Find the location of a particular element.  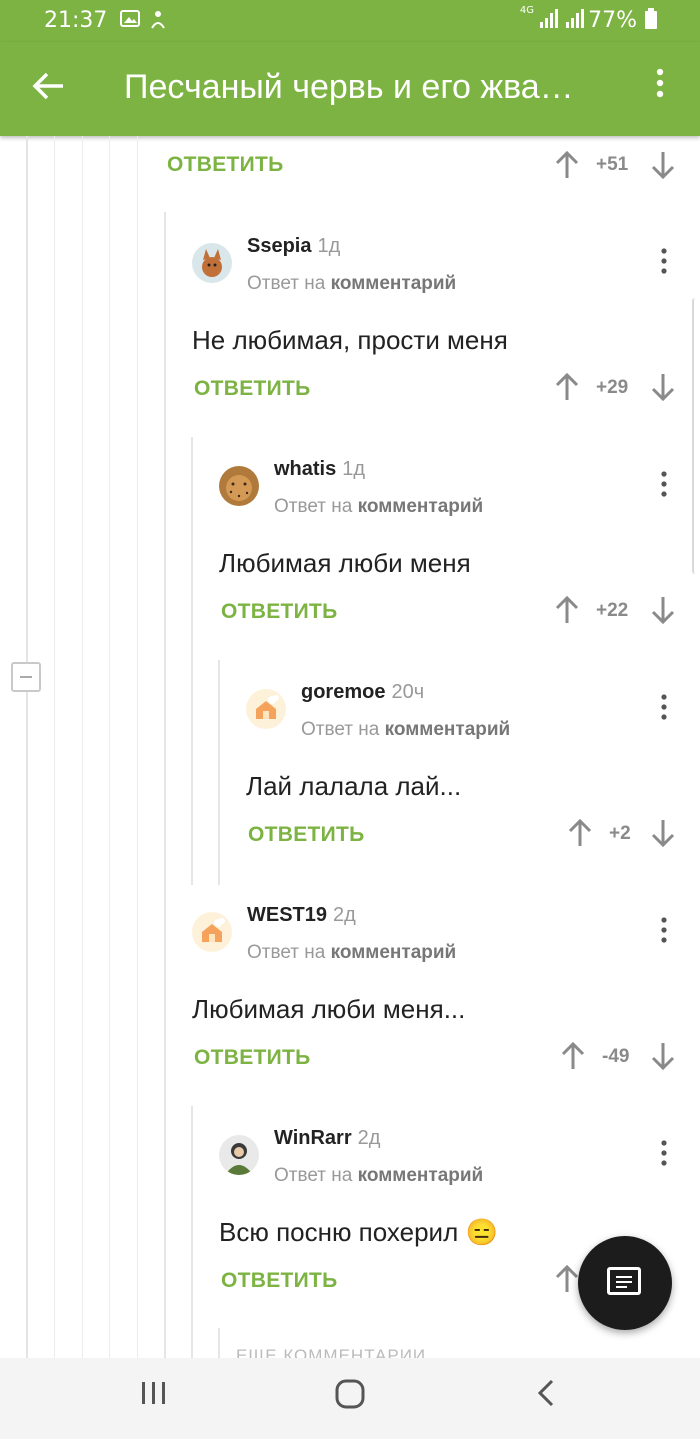

vote-score: -49 is located at coordinates (616, 1056).